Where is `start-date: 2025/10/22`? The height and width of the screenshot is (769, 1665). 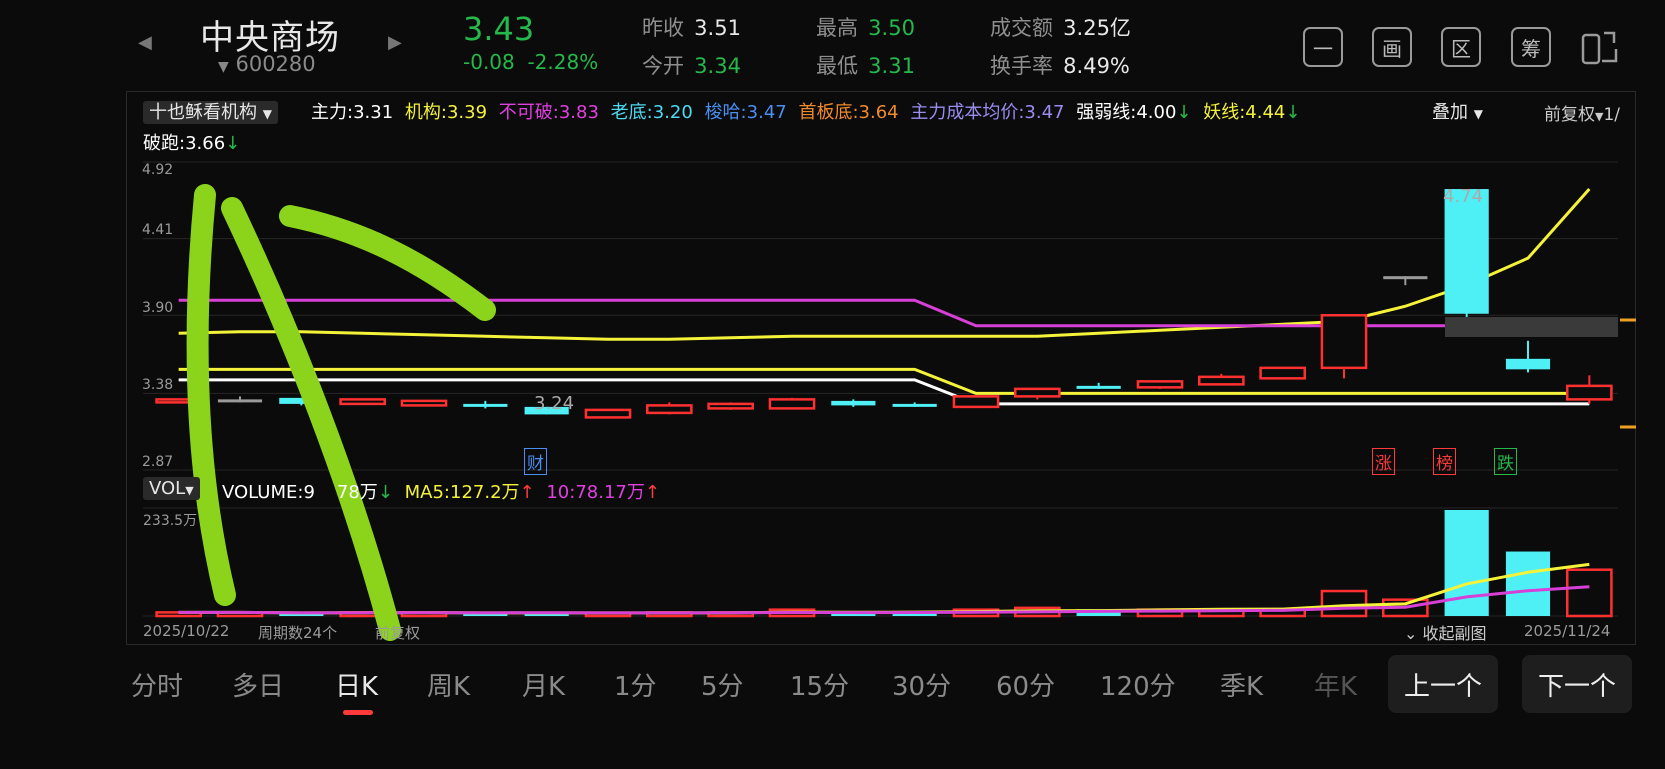 start-date: 2025/10/22 is located at coordinates (186, 631).